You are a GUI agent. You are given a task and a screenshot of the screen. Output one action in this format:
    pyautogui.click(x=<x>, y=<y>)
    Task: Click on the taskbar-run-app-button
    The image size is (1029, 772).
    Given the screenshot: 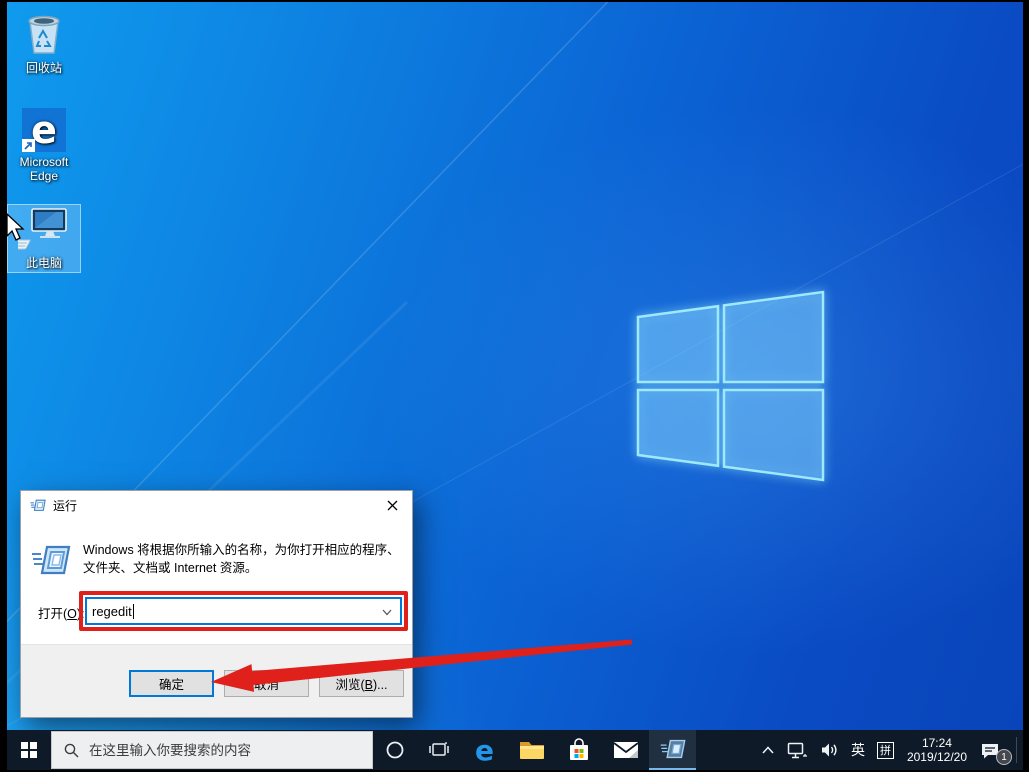 What is the action you would take?
    pyautogui.click(x=672, y=750)
    